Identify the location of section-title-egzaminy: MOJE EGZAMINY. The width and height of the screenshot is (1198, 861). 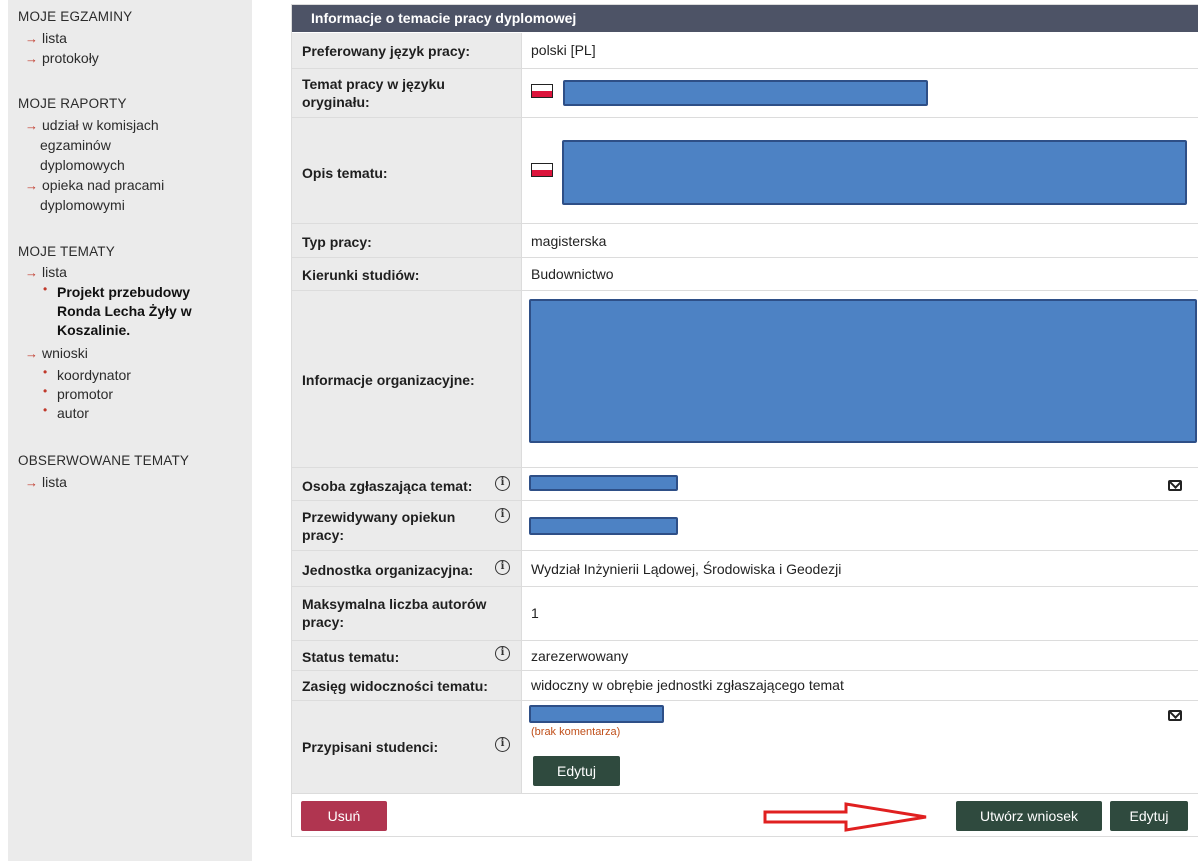
(75, 16).